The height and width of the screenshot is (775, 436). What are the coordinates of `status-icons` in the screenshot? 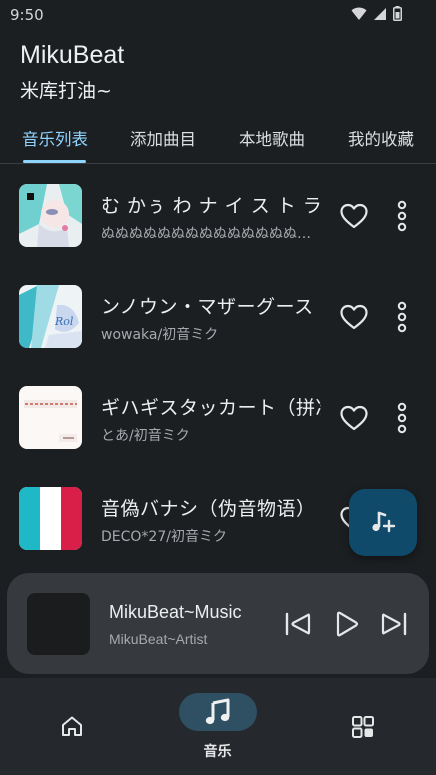 It's located at (376, 13).